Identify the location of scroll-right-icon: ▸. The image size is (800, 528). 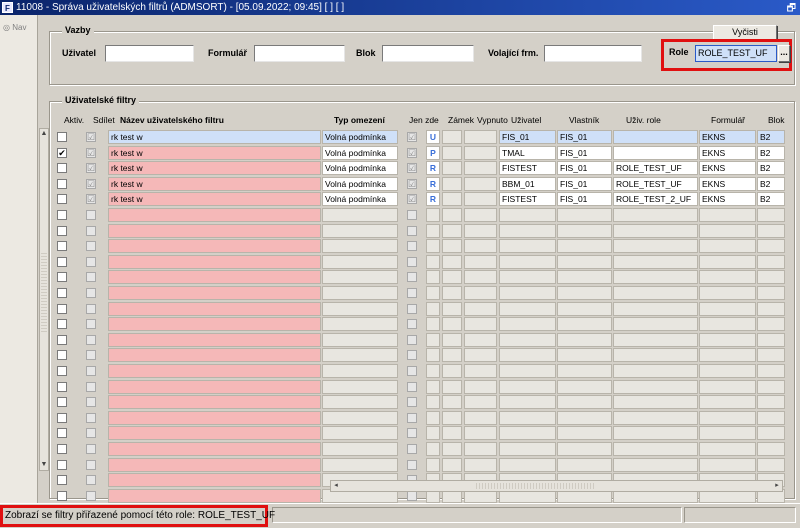
(777, 486).